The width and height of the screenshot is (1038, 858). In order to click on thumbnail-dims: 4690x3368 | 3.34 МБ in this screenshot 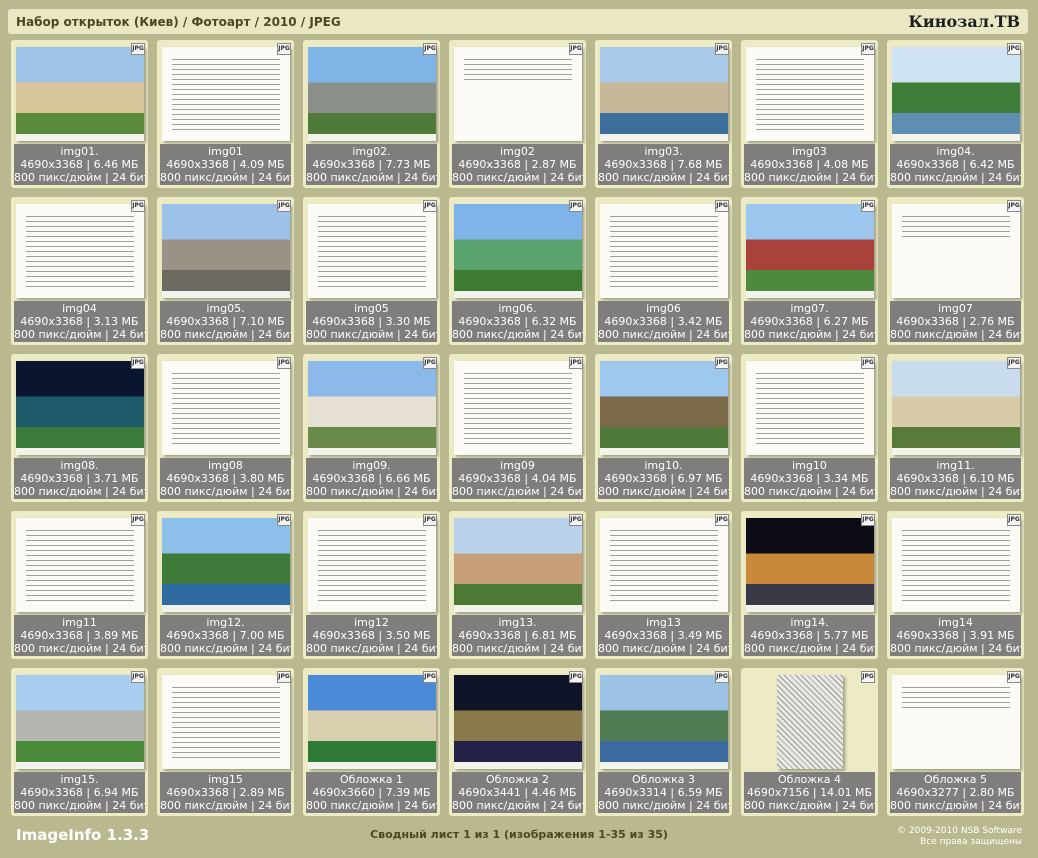, I will do `click(809, 478)`.